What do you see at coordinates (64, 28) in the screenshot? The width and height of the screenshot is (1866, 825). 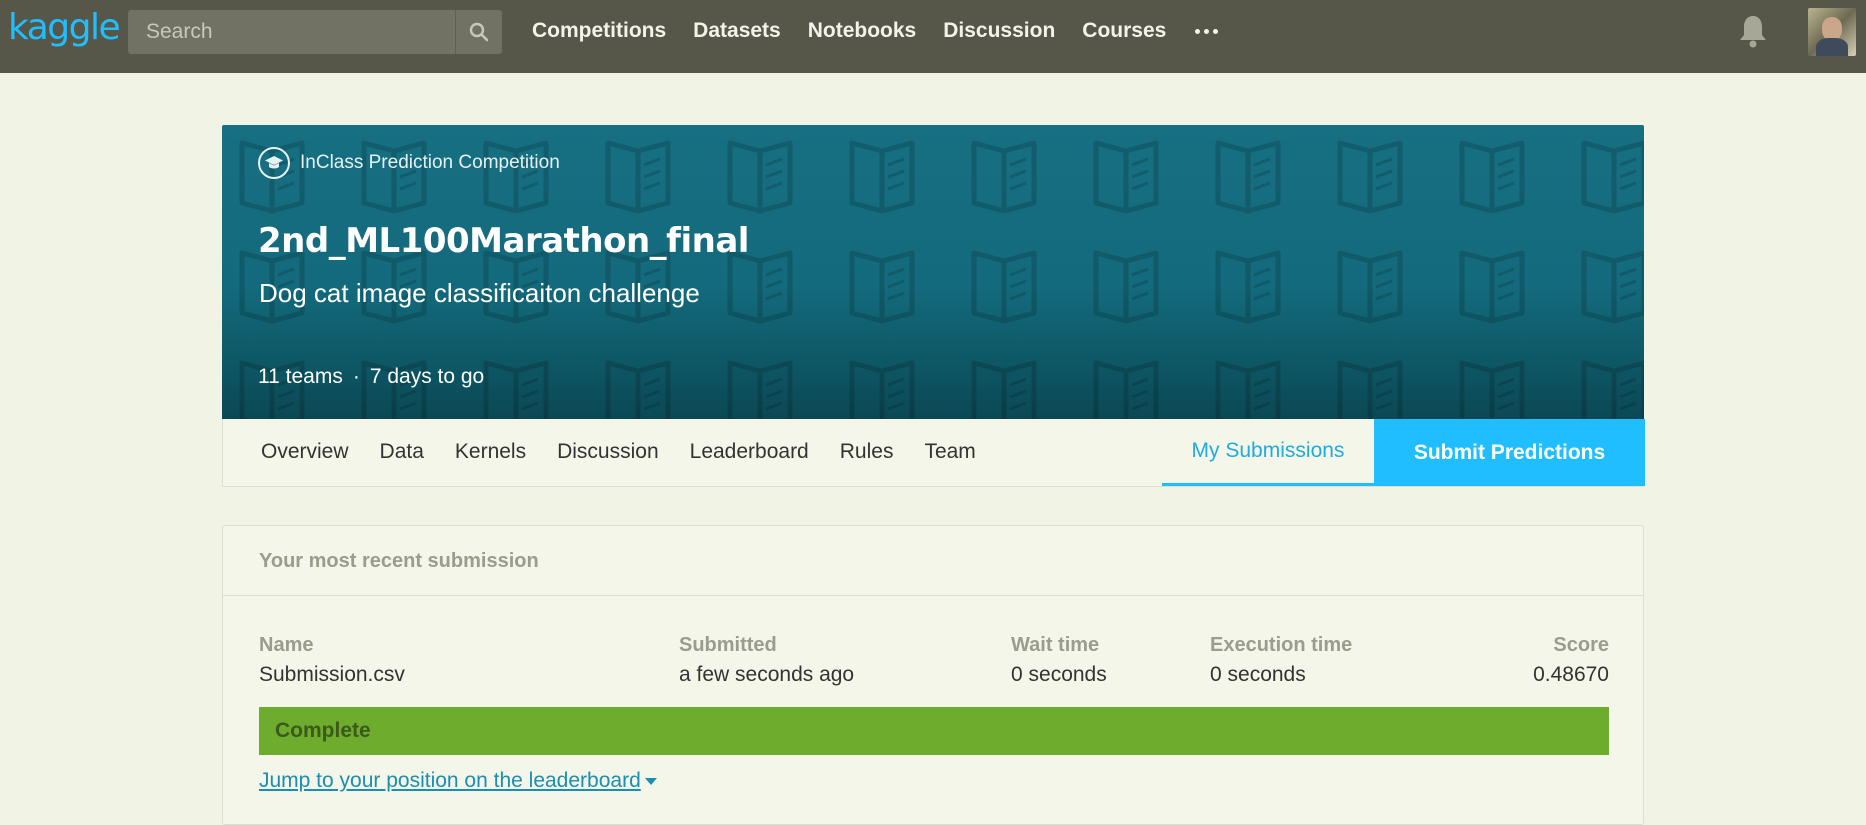 I see `kaggle-logo: kaggle` at bounding box center [64, 28].